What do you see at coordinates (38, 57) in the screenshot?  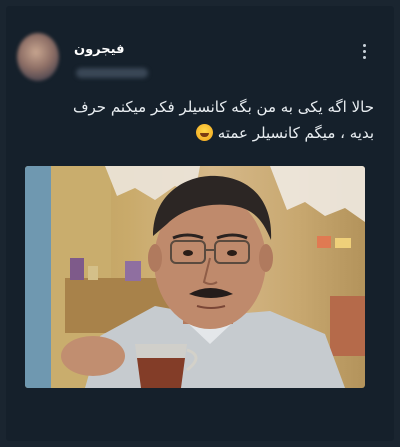 I see `avatar` at bounding box center [38, 57].